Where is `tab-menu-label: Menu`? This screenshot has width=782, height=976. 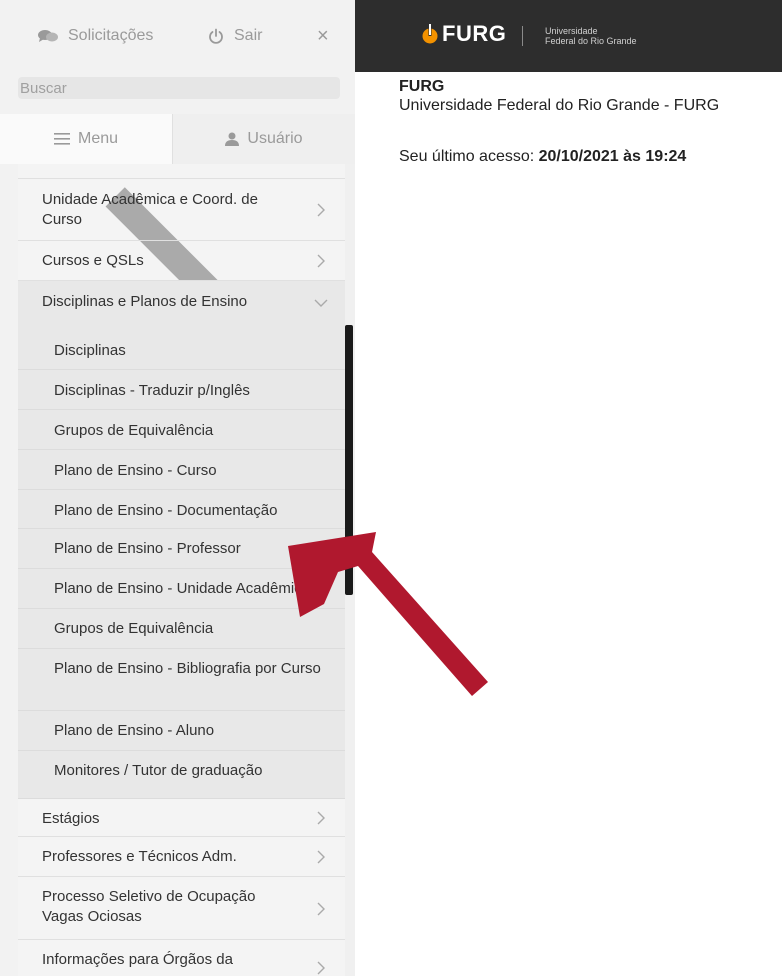
tab-menu-label: Menu is located at coordinates (98, 138).